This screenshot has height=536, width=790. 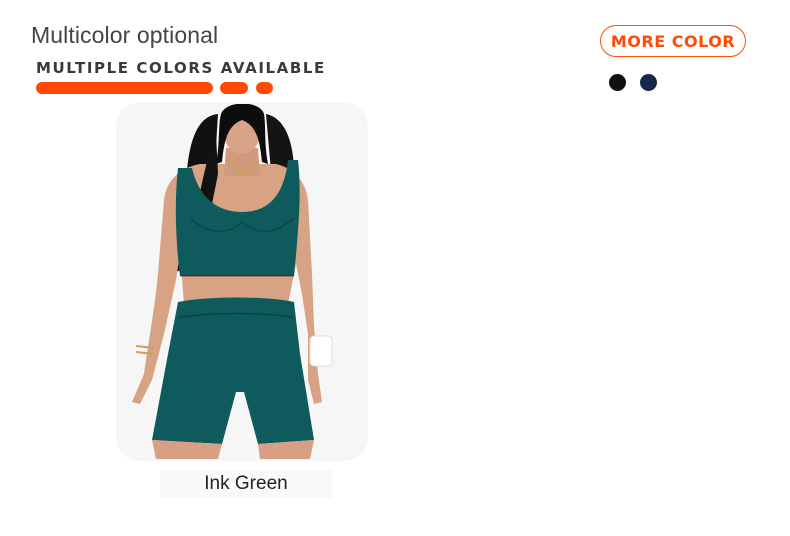 I want to click on page-title: Multicolor optional, so click(x=125, y=35).